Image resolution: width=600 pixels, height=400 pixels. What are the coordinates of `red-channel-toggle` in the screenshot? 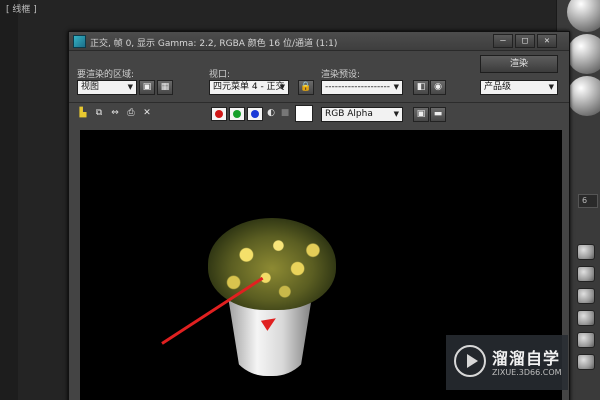 It's located at (219, 114).